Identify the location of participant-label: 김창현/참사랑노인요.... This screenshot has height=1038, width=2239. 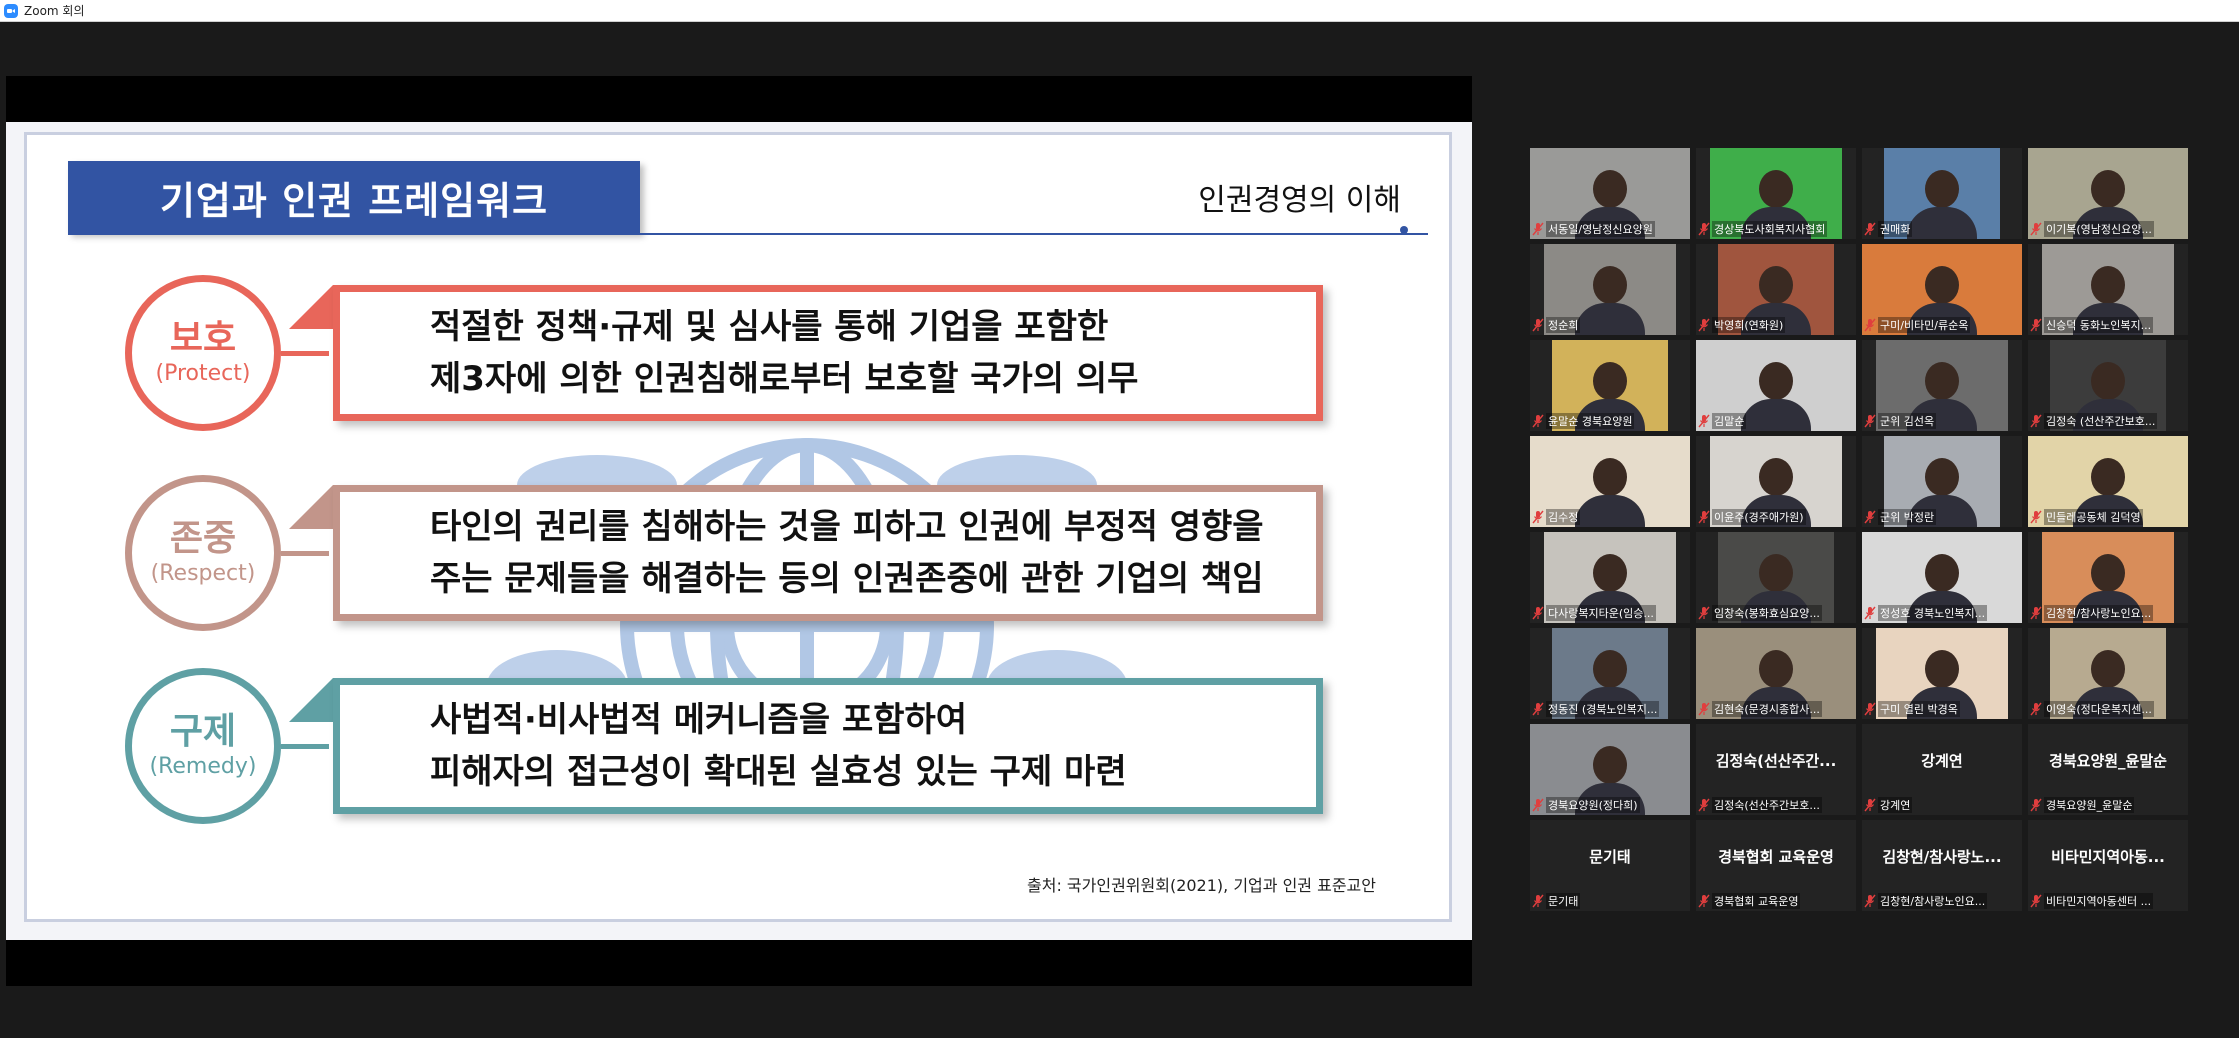
(1926, 901).